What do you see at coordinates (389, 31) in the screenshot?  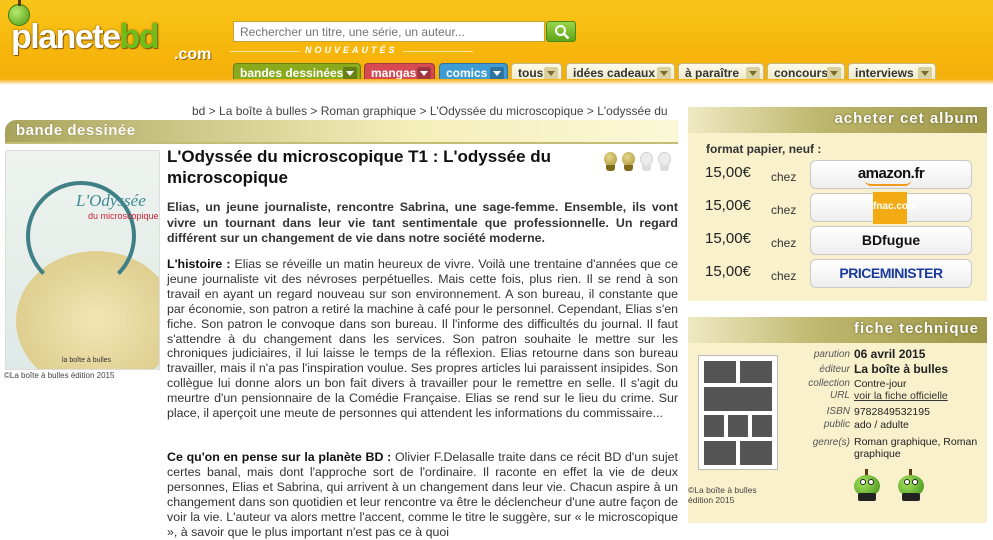 I see `search-input` at bounding box center [389, 31].